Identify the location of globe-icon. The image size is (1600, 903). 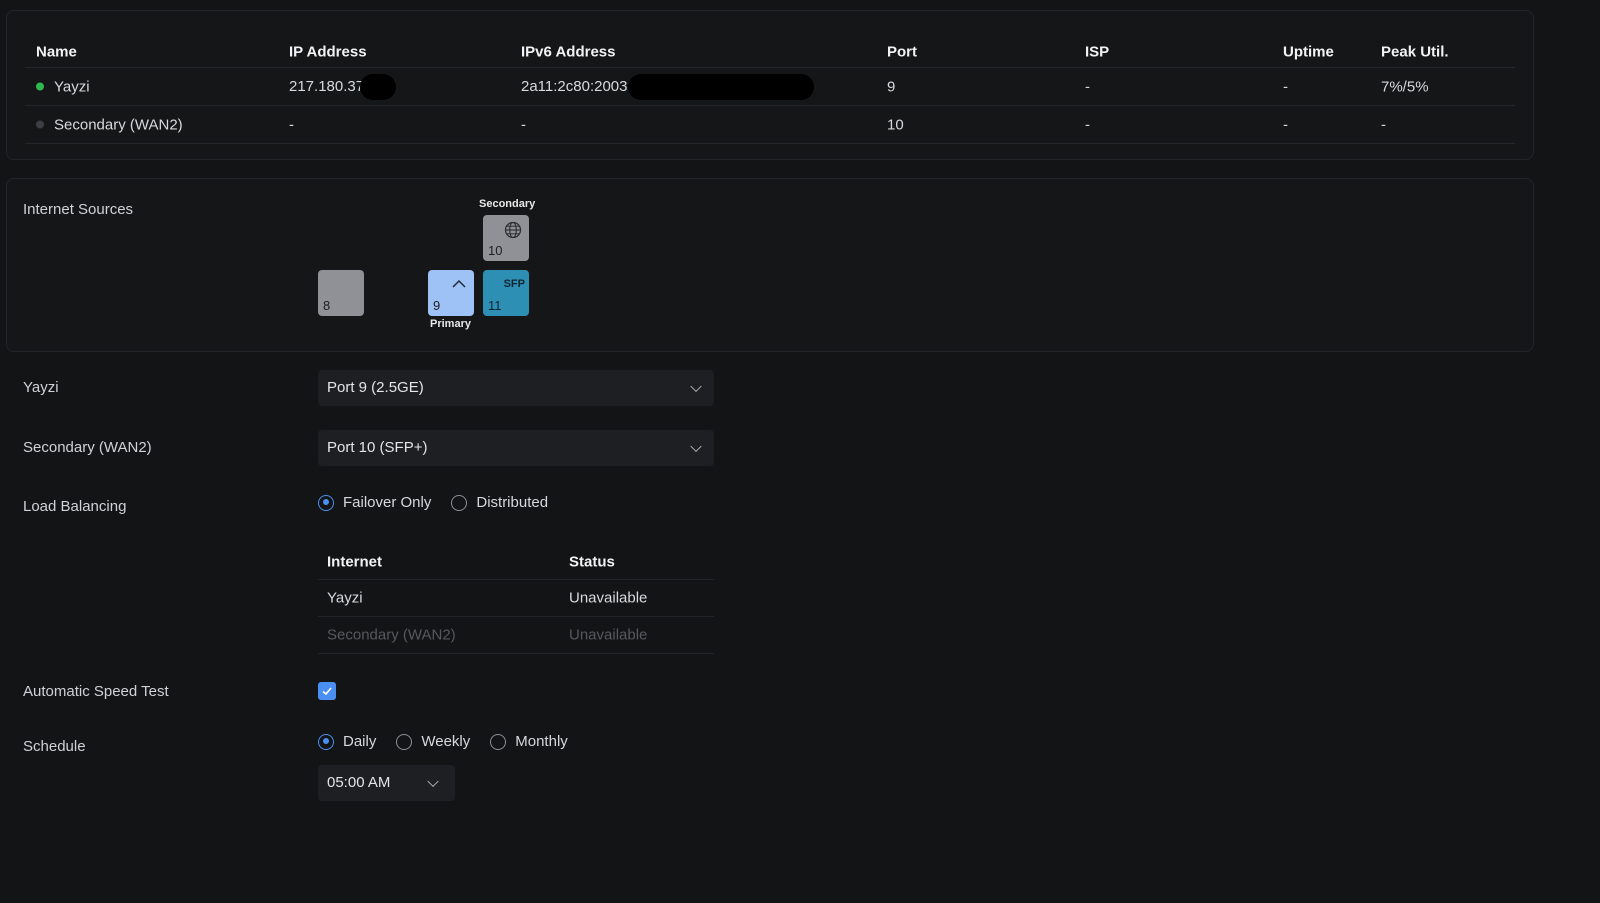
(513, 230).